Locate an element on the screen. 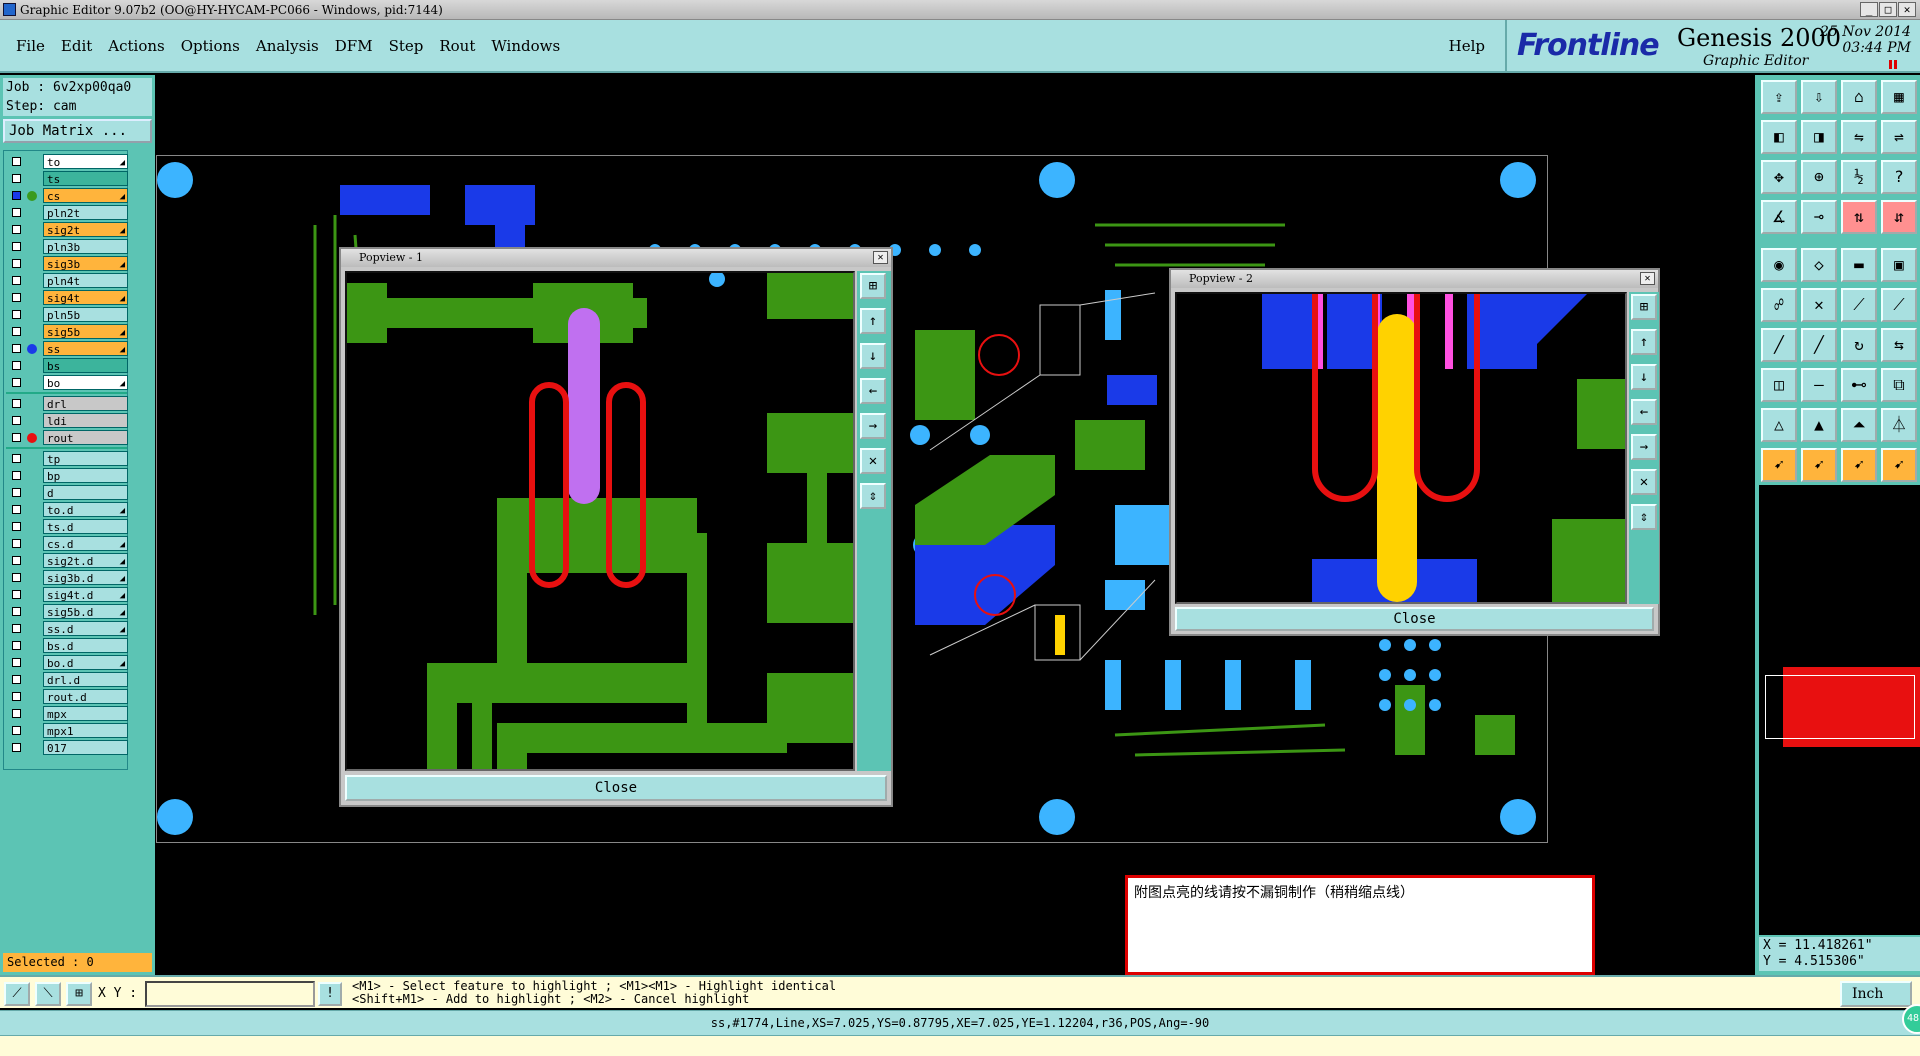  menu-options: Options is located at coordinates (210, 46).